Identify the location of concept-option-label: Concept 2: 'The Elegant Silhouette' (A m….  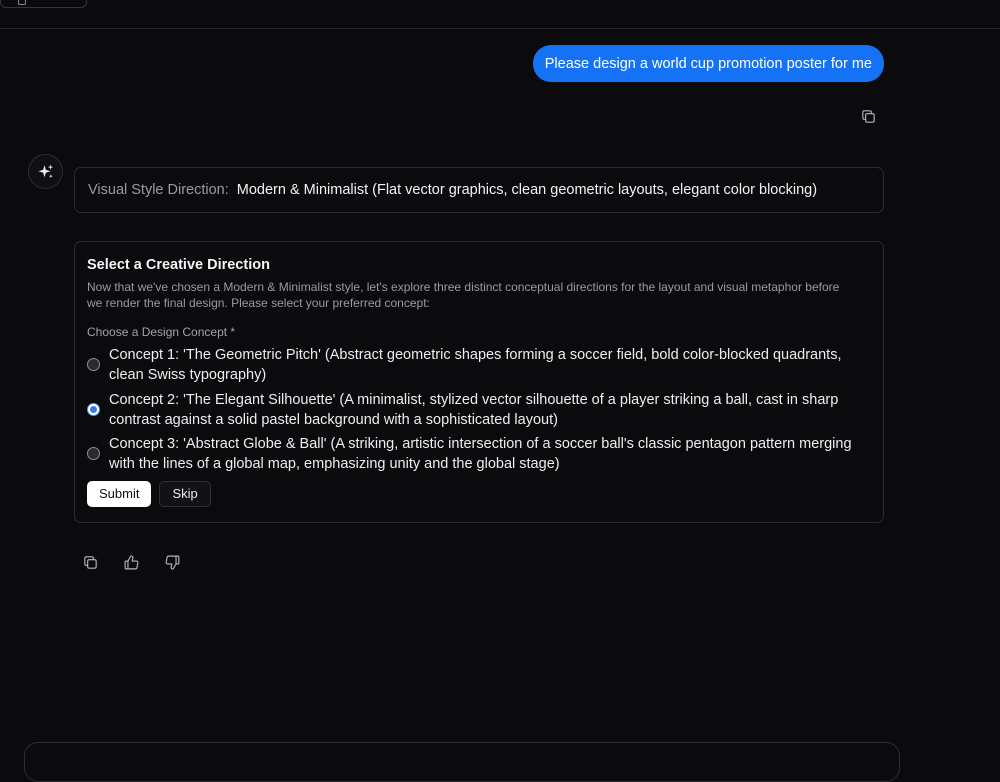
(474, 409).